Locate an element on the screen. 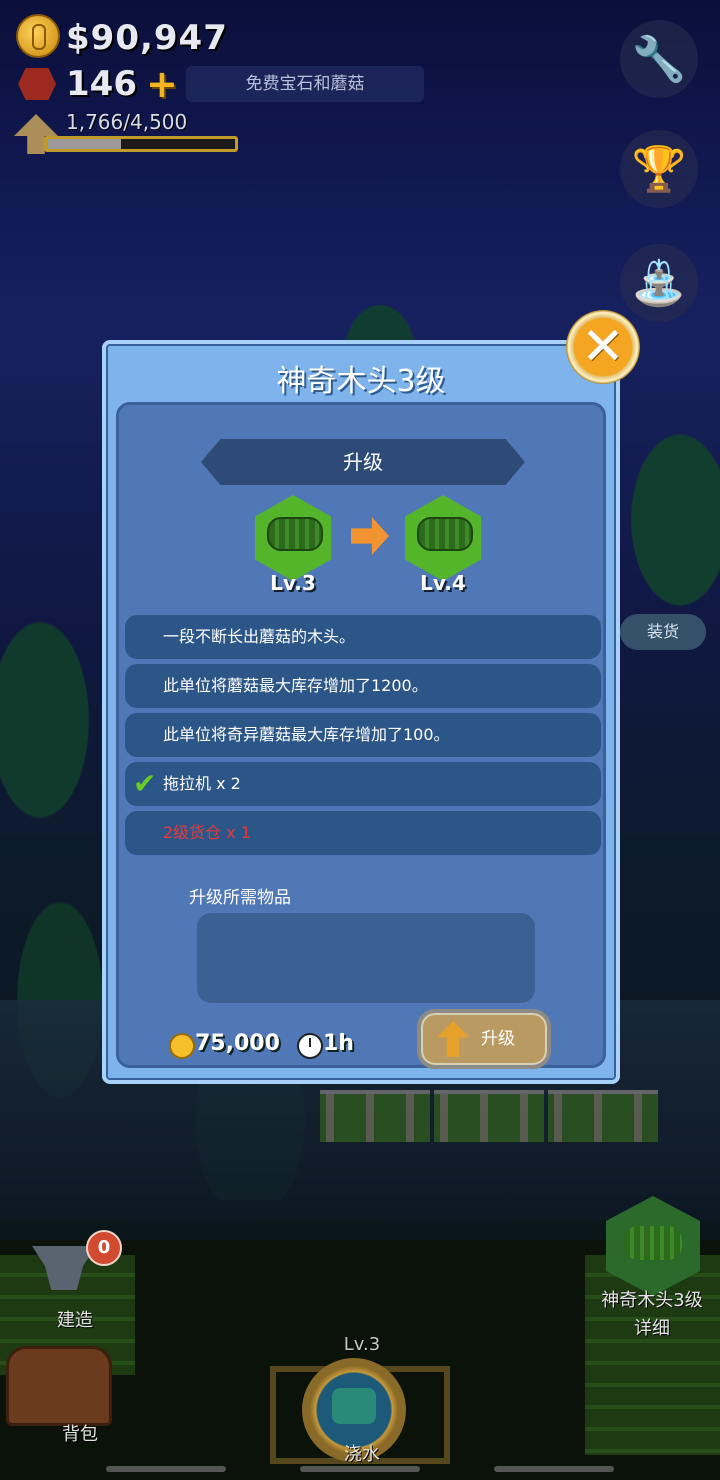  xp-text: 1,766/4,500 is located at coordinates (127, 122).